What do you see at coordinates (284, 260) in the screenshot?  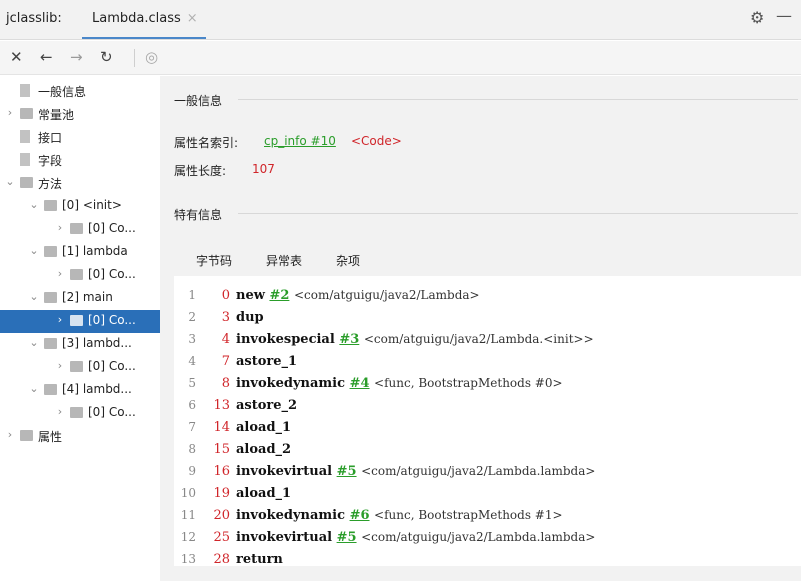 I see `tab-exception-table: 异常表` at bounding box center [284, 260].